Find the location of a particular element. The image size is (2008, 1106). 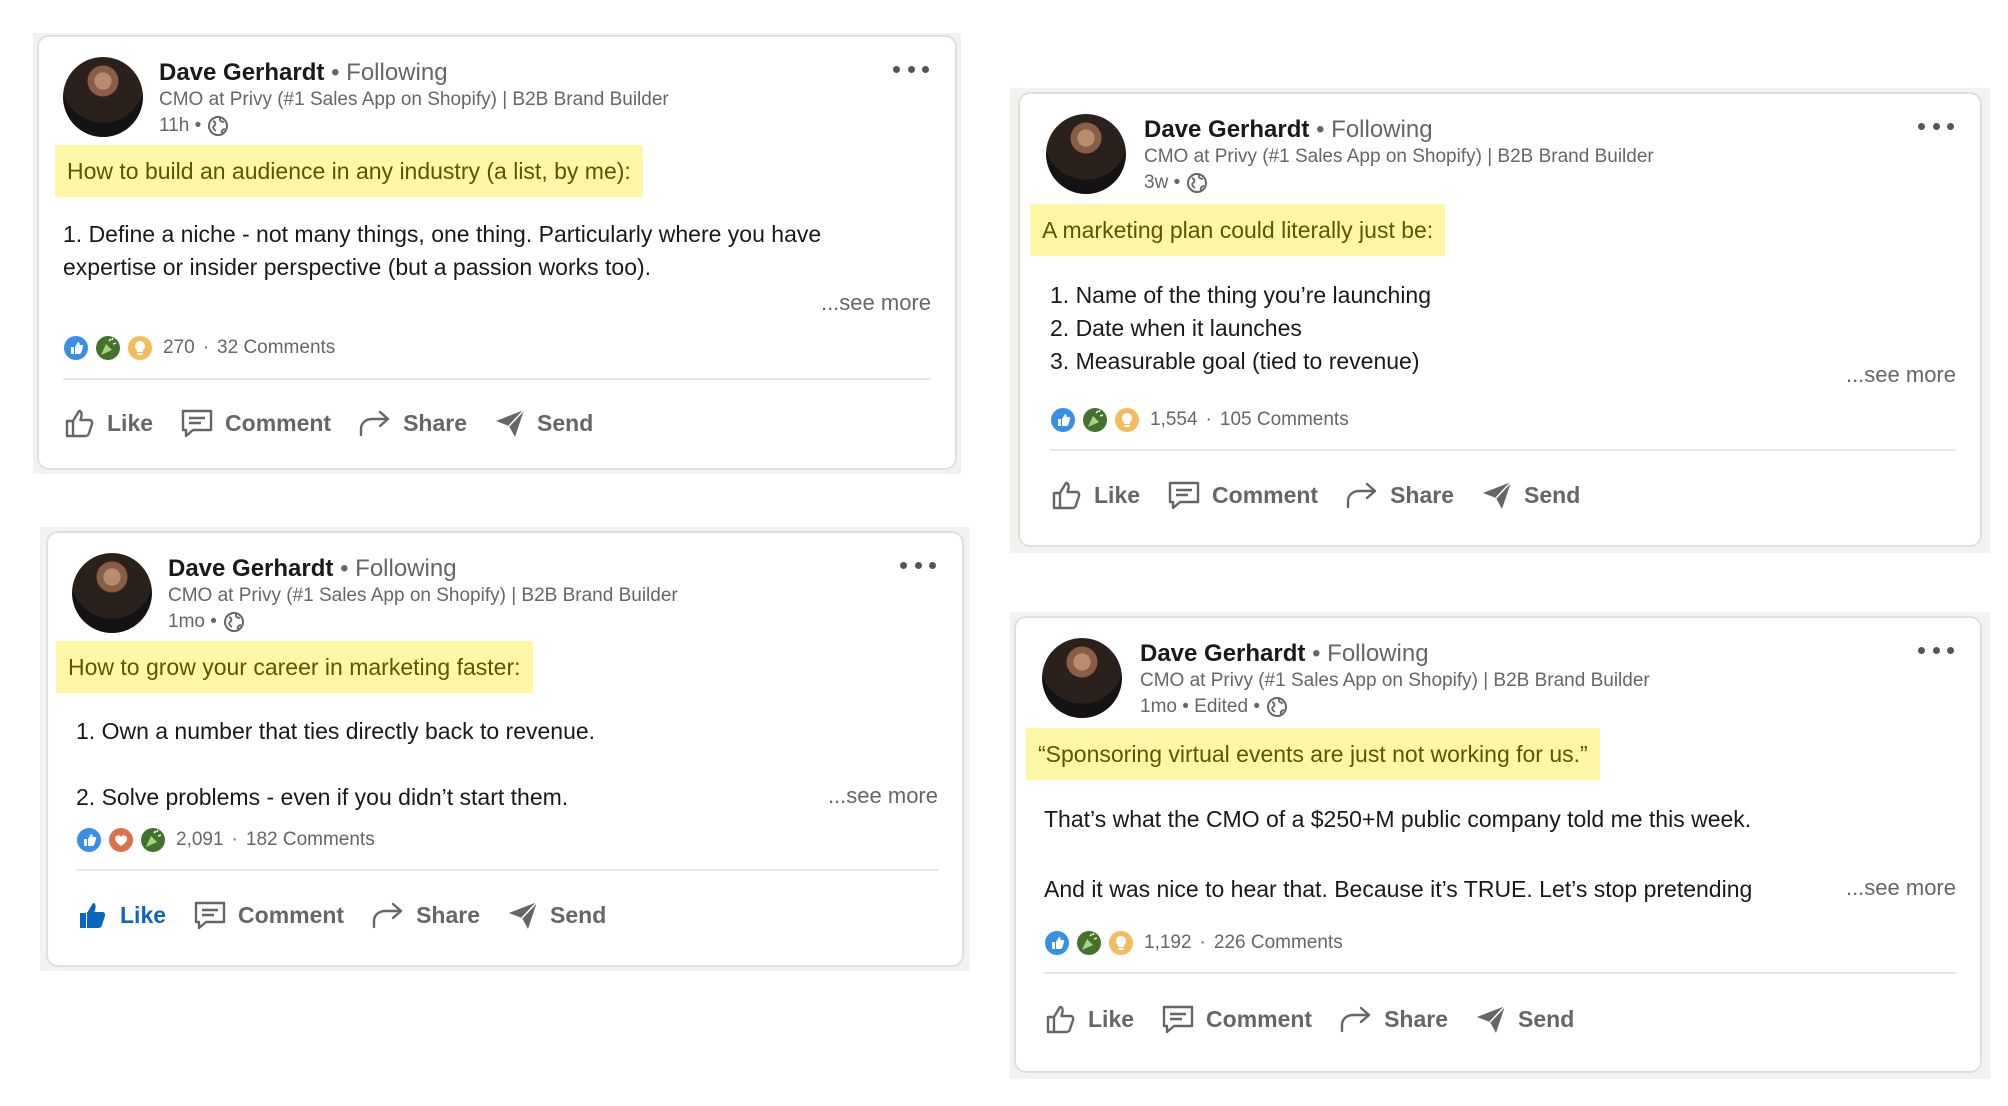

post-body-line is located at coordinates (335, 764).